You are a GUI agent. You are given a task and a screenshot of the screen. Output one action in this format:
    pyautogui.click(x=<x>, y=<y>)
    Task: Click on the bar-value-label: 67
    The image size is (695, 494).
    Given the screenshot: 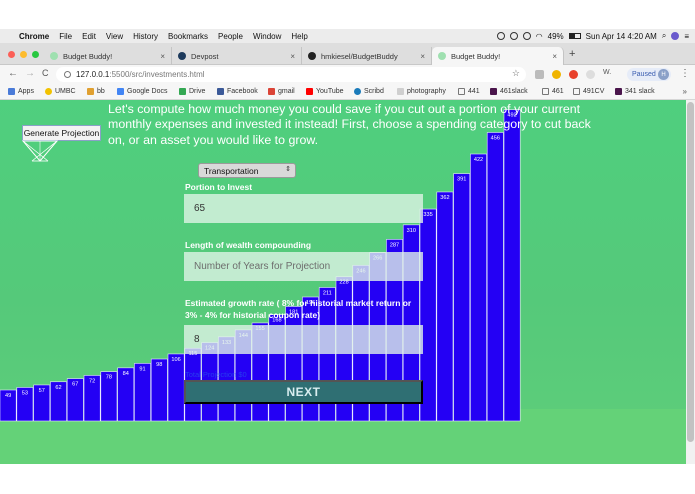 What is the action you would take?
    pyautogui.click(x=75, y=385)
    